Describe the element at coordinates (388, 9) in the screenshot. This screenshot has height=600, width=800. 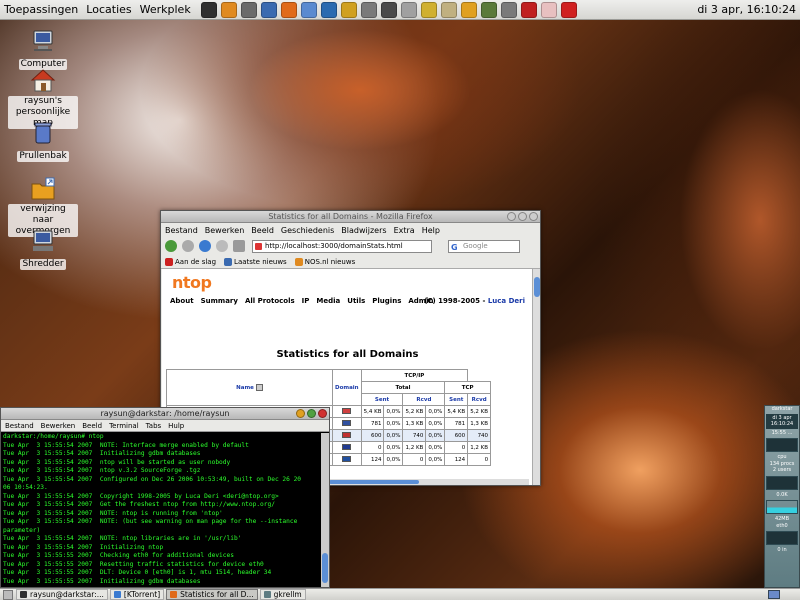
I see `monitor-icon` at that location.